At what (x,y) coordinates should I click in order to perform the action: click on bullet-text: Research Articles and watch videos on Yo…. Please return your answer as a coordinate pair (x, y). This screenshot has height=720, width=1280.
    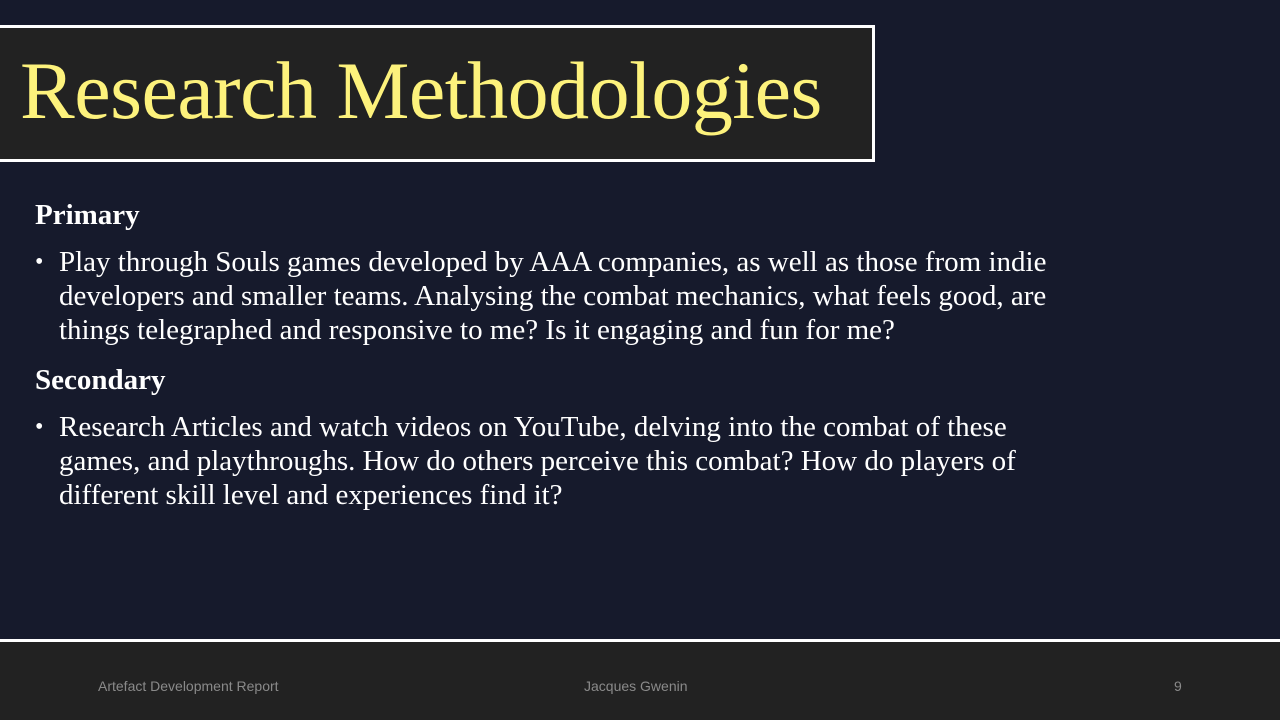
    Looking at the image, I should click on (537, 461).